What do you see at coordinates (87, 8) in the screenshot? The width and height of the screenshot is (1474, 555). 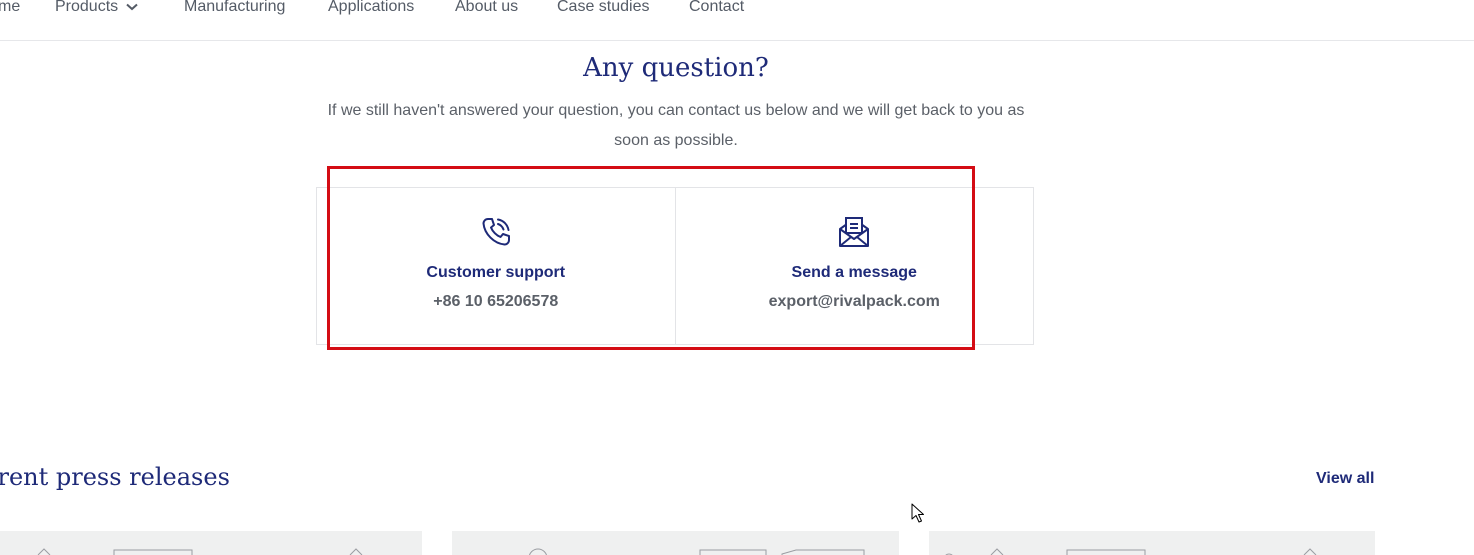 I see `nav-products-label: Products` at bounding box center [87, 8].